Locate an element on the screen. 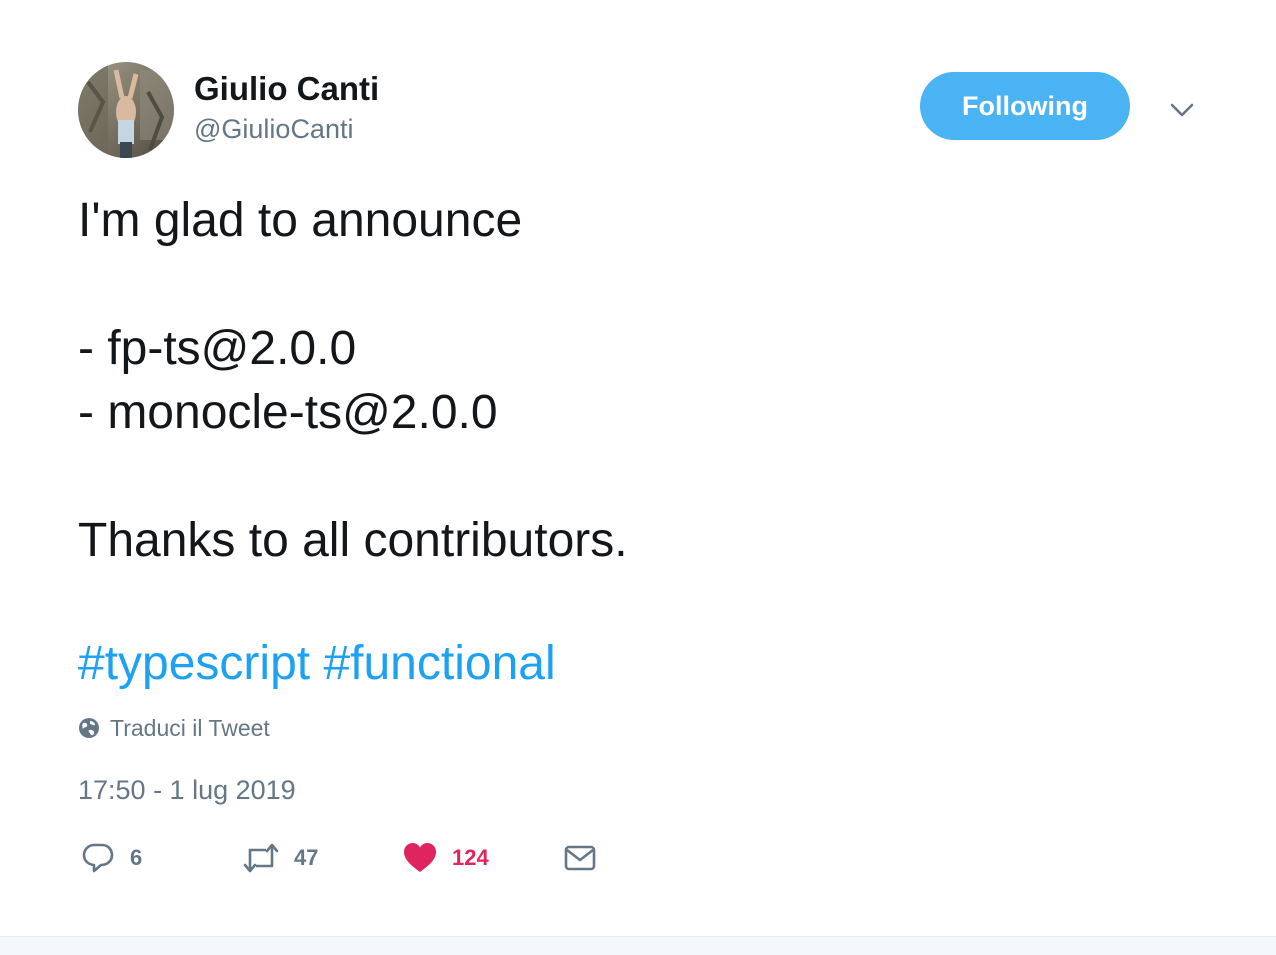  retweet-button: 47 is located at coordinates (280, 858).